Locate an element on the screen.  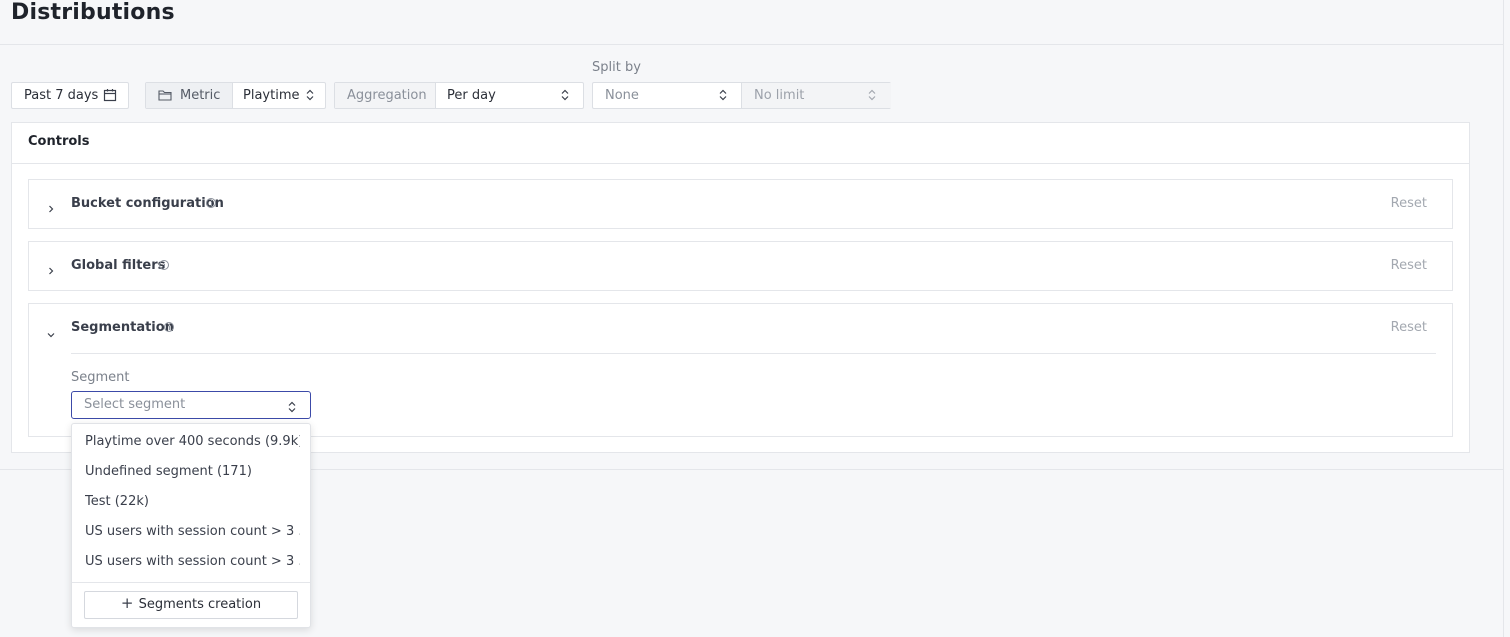
split-by-label: Split by is located at coordinates (616, 67).